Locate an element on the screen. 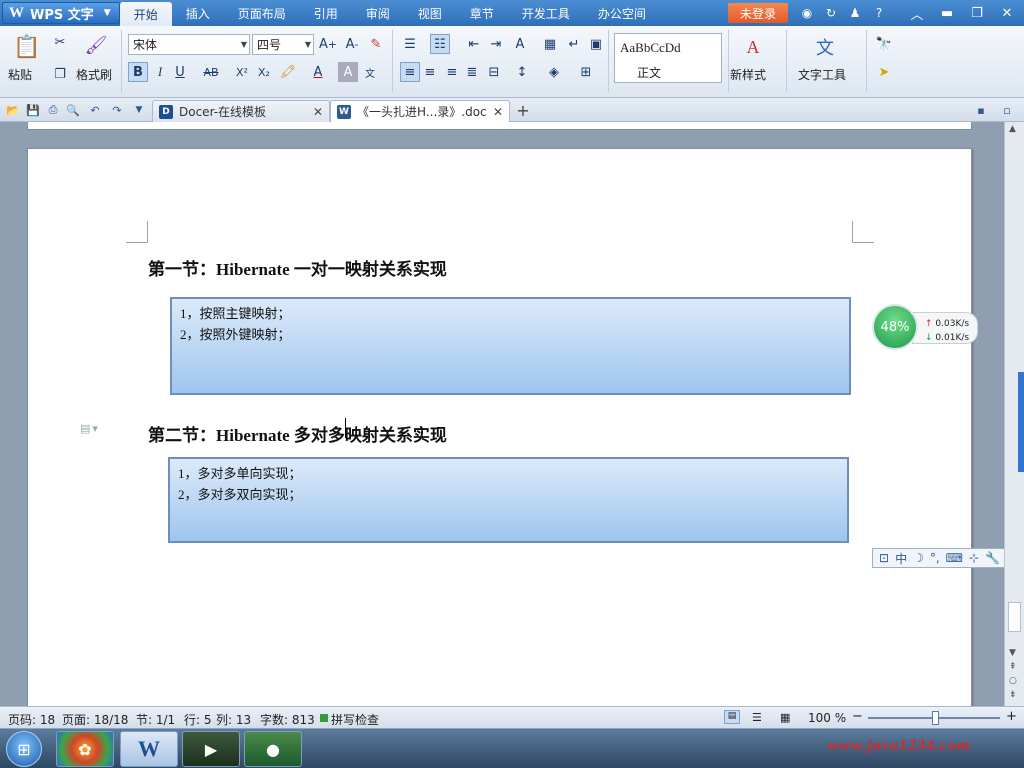  cut-icon: ✂ is located at coordinates (60, 42).